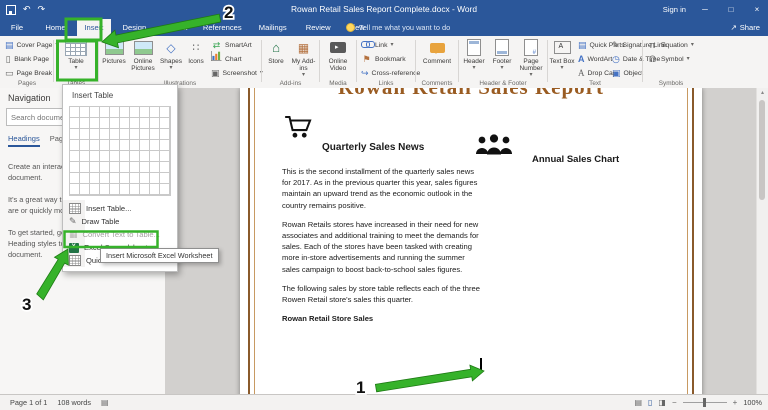 This screenshot has height=410, width=768. What do you see at coordinates (75, 208) in the screenshot?
I see `insert-table-icon` at bounding box center [75, 208].